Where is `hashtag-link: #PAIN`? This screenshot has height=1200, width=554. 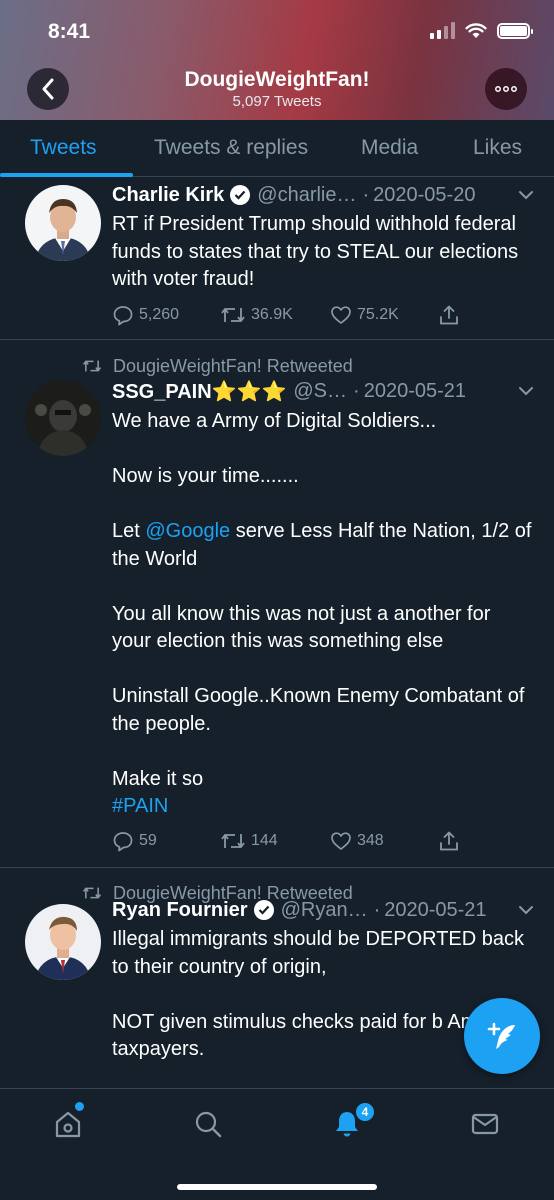
hashtag-link: #PAIN is located at coordinates (323, 807).